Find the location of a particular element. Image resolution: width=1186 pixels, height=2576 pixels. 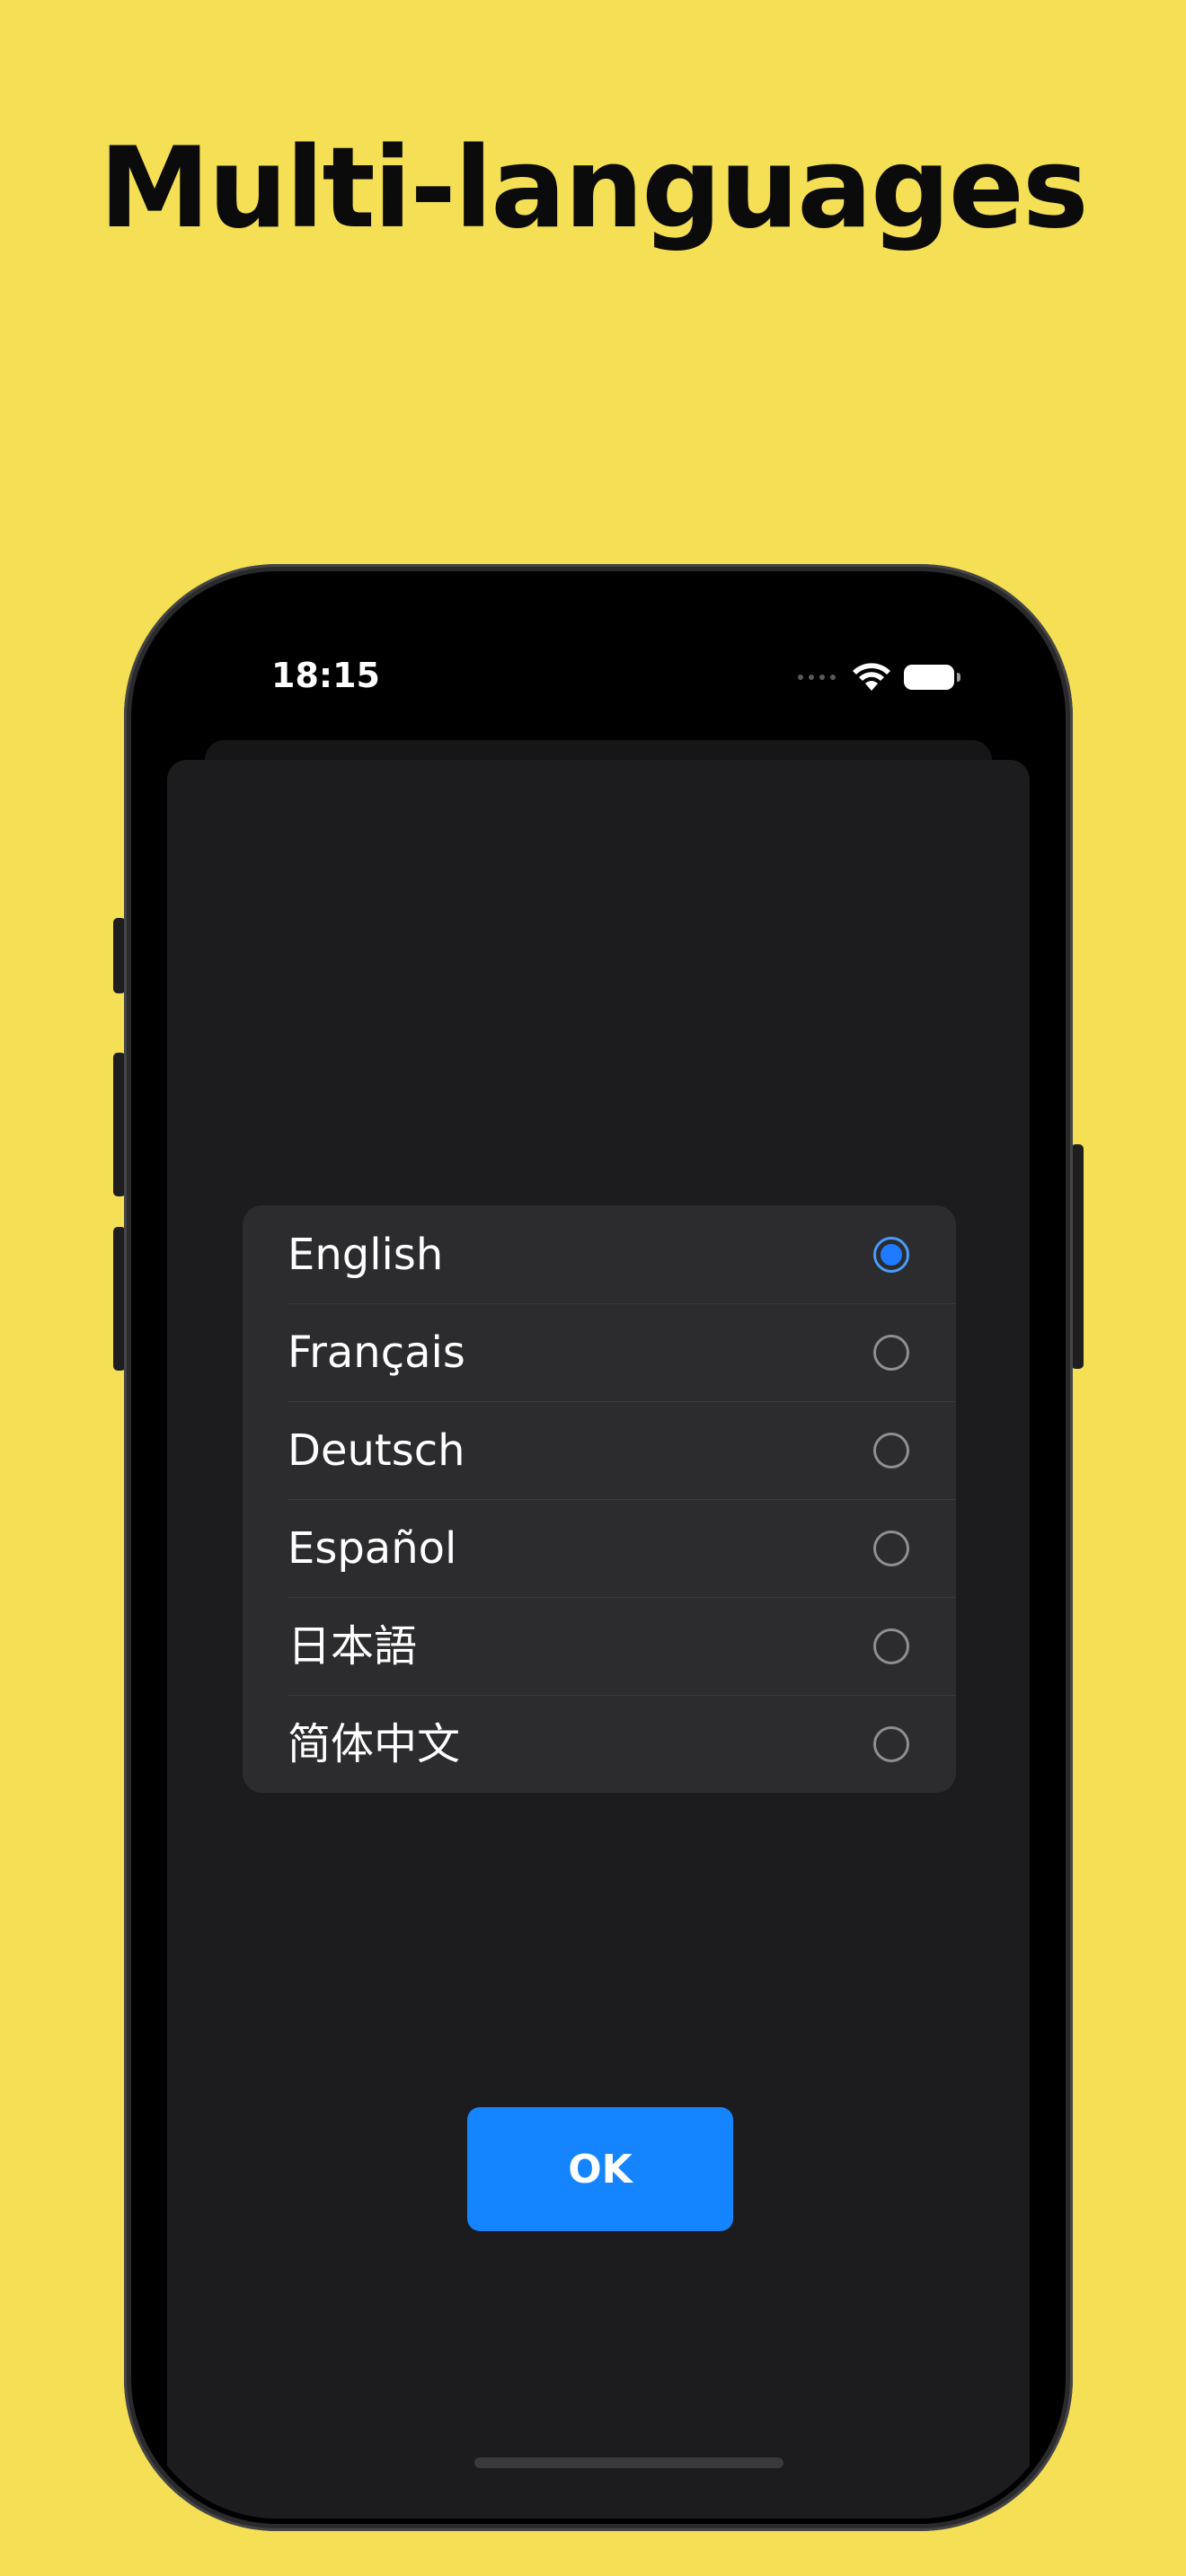

signal-dots-icon is located at coordinates (817, 677).